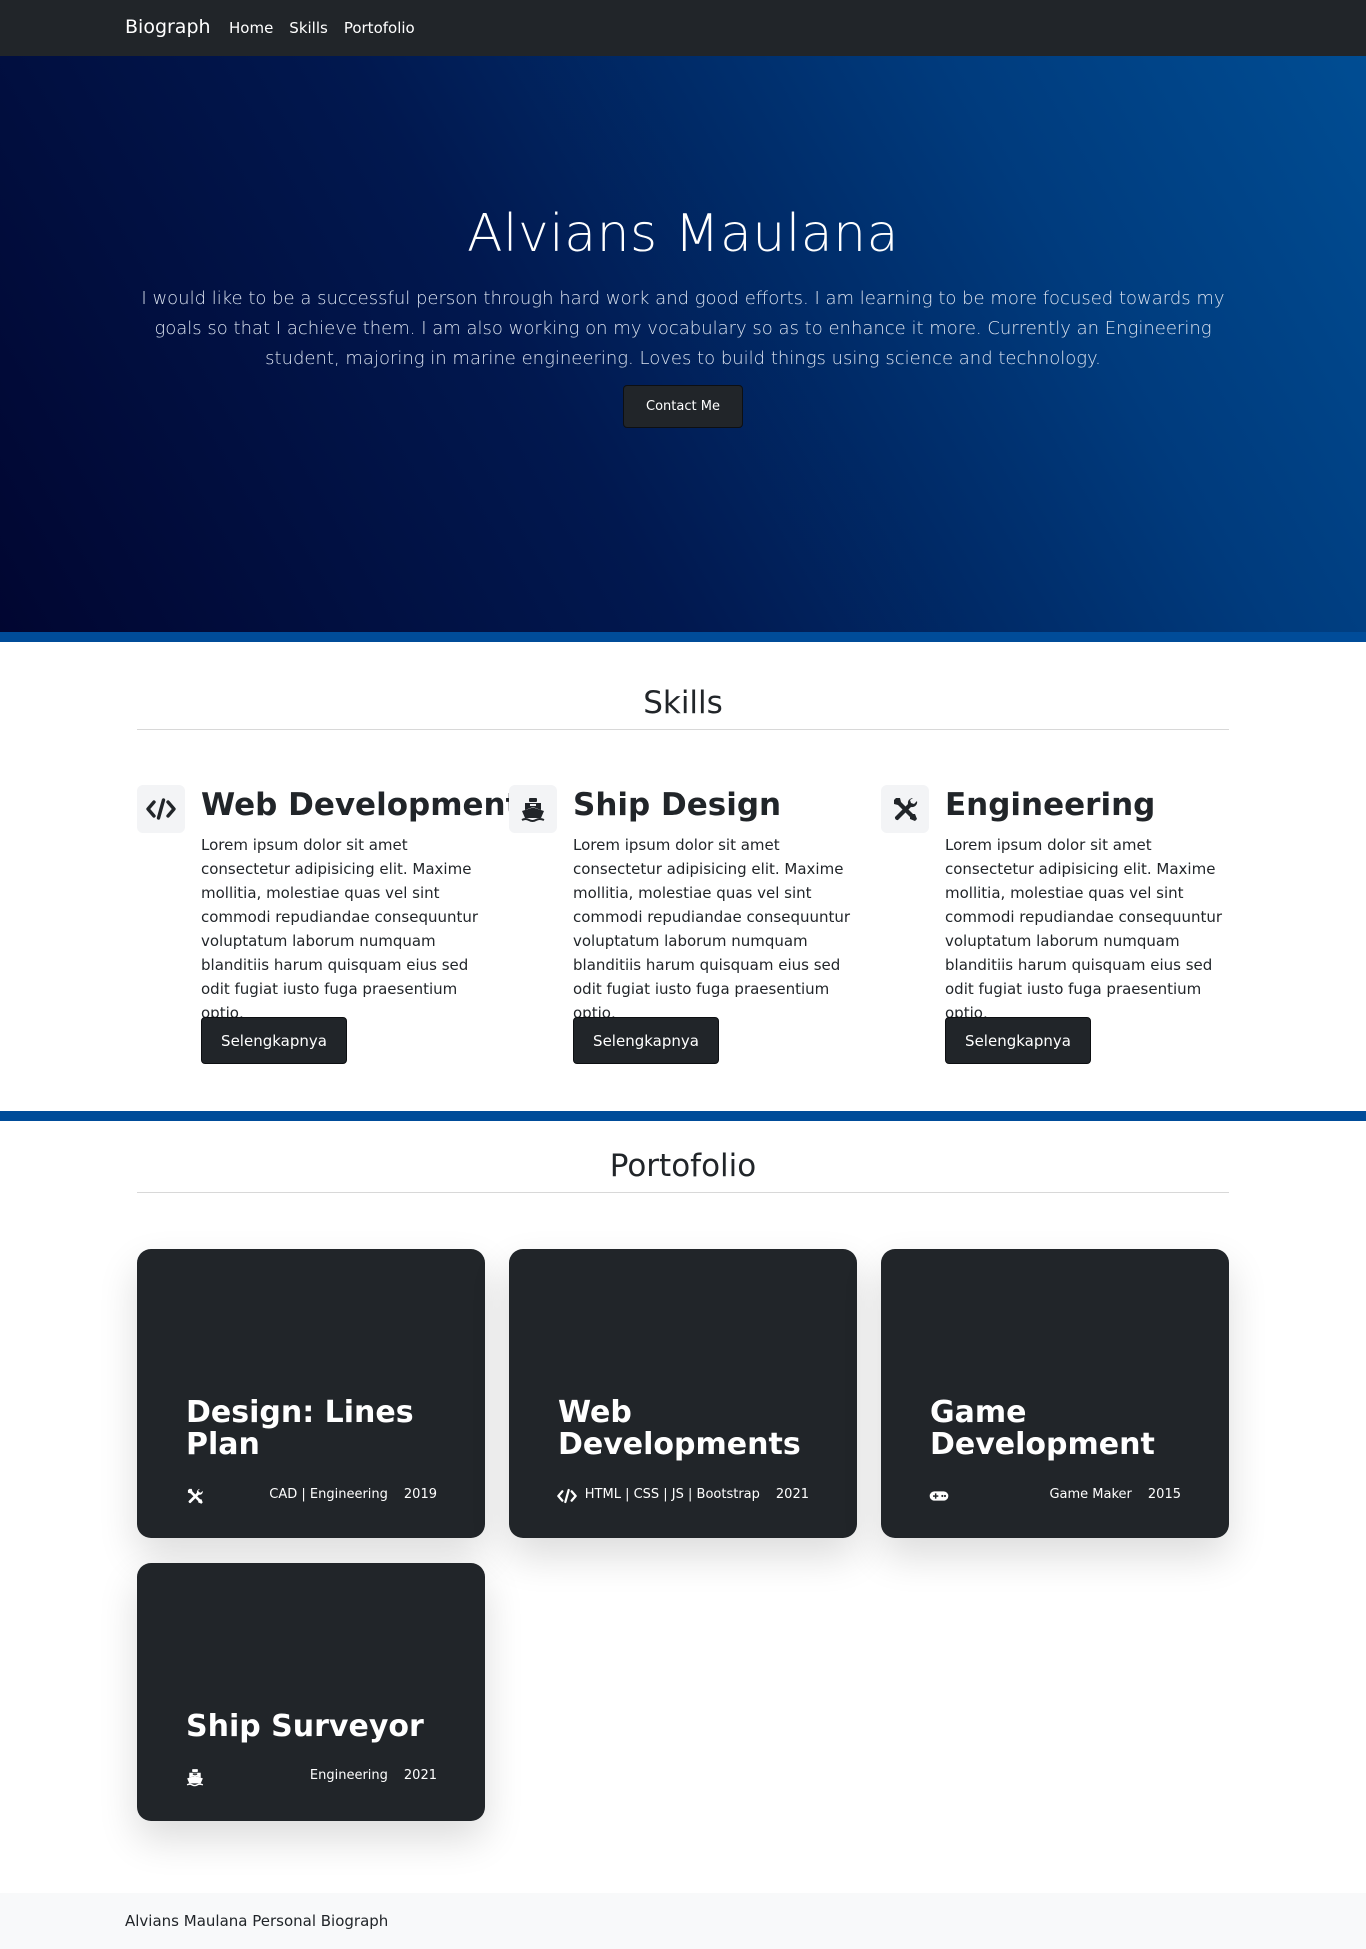 The height and width of the screenshot is (1949, 1366). I want to click on skills-divider-stripe, so click(683, 1116).